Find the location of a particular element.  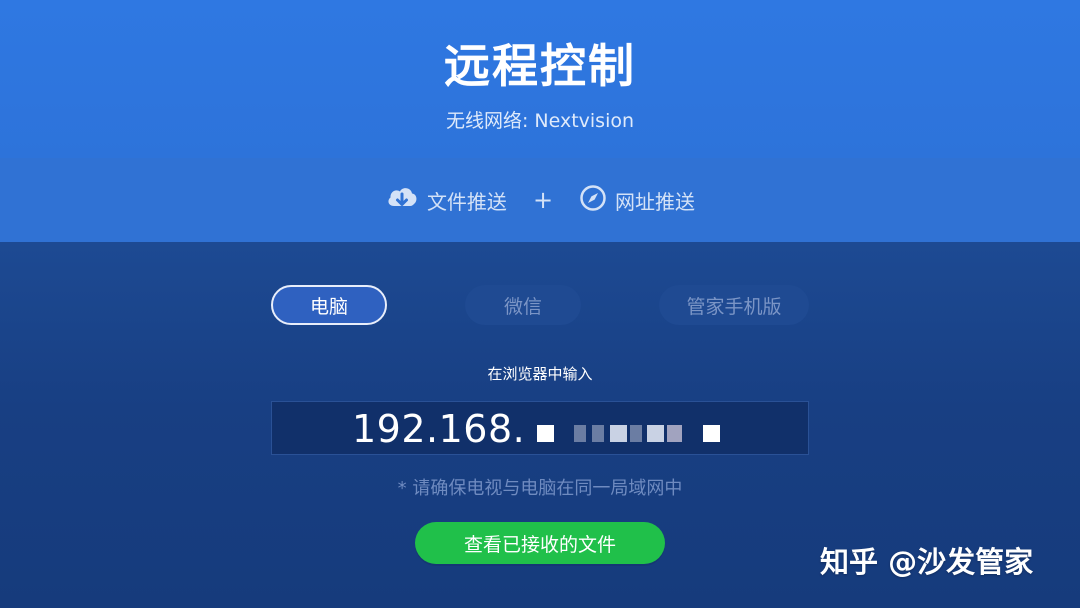

tab-computer: 电脑 is located at coordinates (329, 305).